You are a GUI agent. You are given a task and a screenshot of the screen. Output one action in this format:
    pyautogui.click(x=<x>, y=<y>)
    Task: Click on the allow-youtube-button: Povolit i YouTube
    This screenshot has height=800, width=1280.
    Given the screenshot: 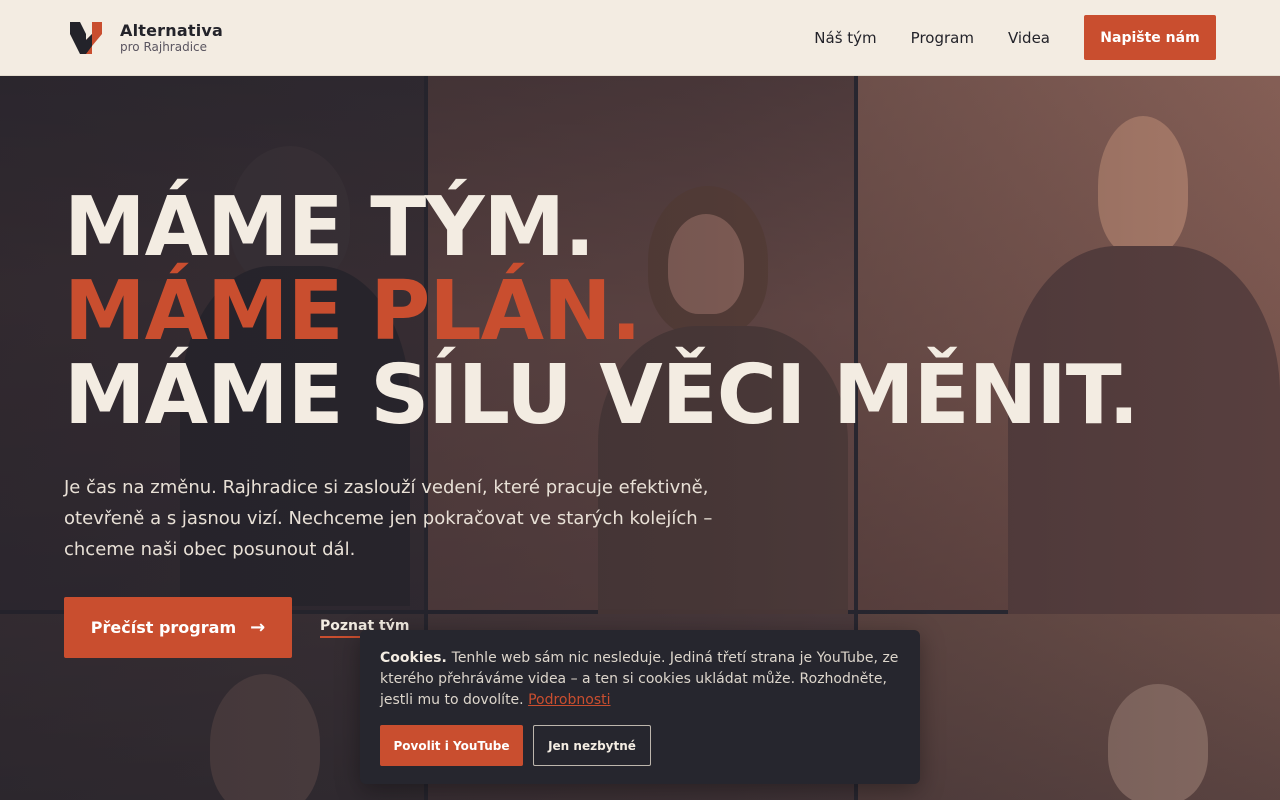 What is the action you would take?
    pyautogui.click(x=451, y=745)
    